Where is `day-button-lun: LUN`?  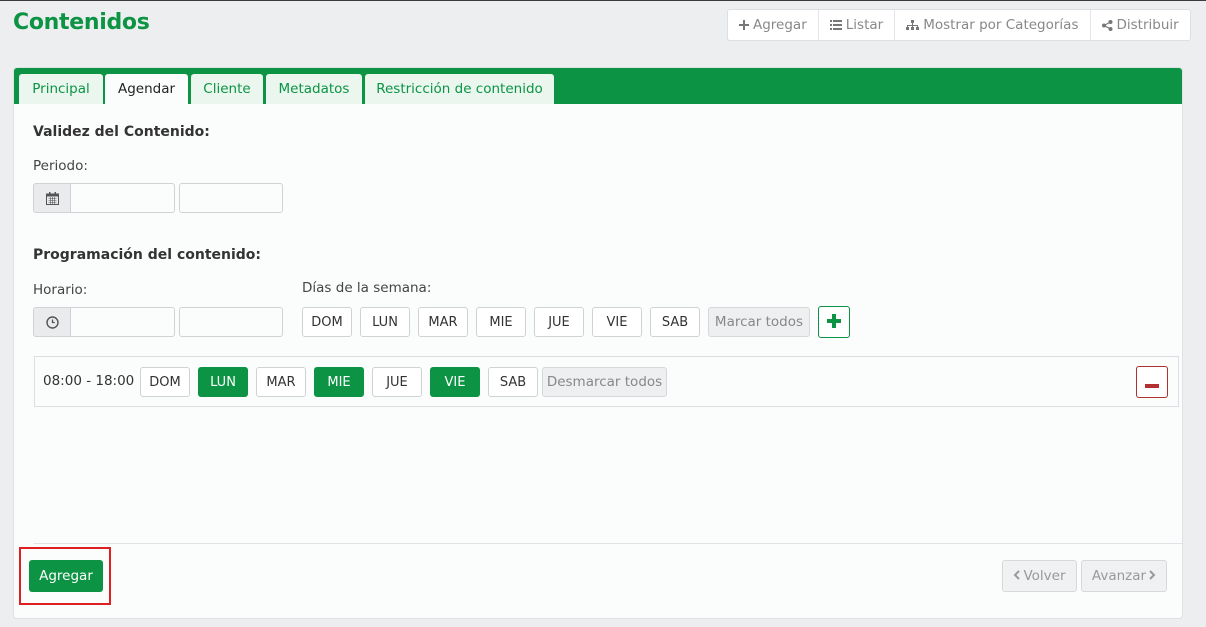 day-button-lun: LUN is located at coordinates (385, 322).